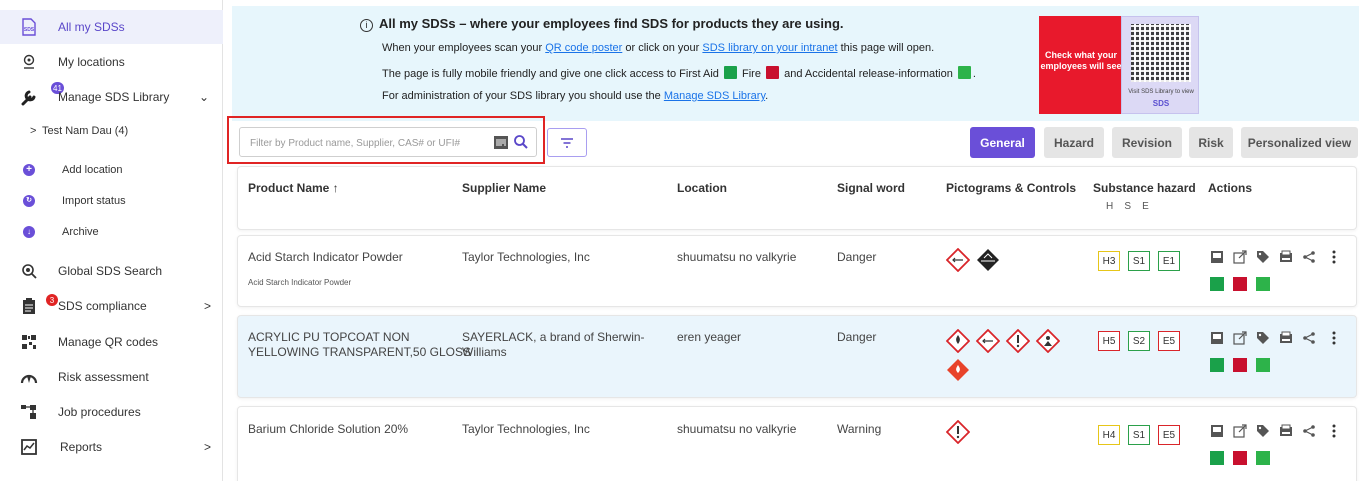 The image size is (1372, 481). Describe the element at coordinates (583, 48) in the screenshot. I see `qr-code-poster-link: QR code poster` at that location.